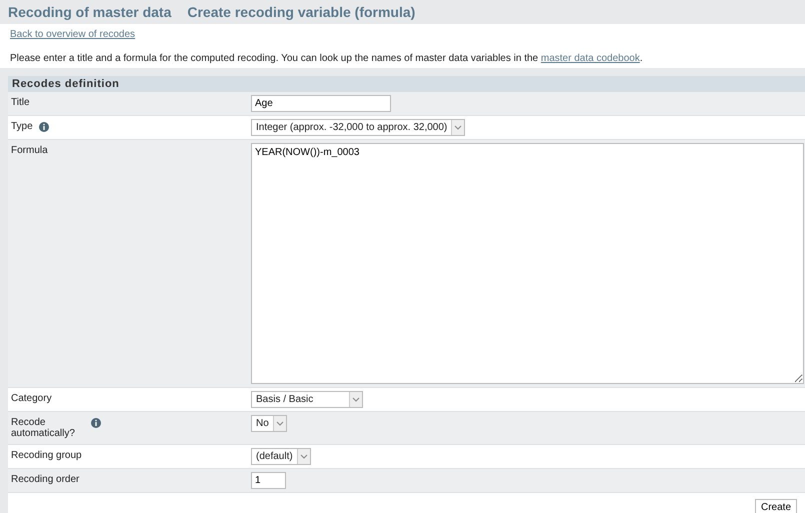  What do you see at coordinates (45, 479) in the screenshot?
I see `field-label: Recoding order` at bounding box center [45, 479].